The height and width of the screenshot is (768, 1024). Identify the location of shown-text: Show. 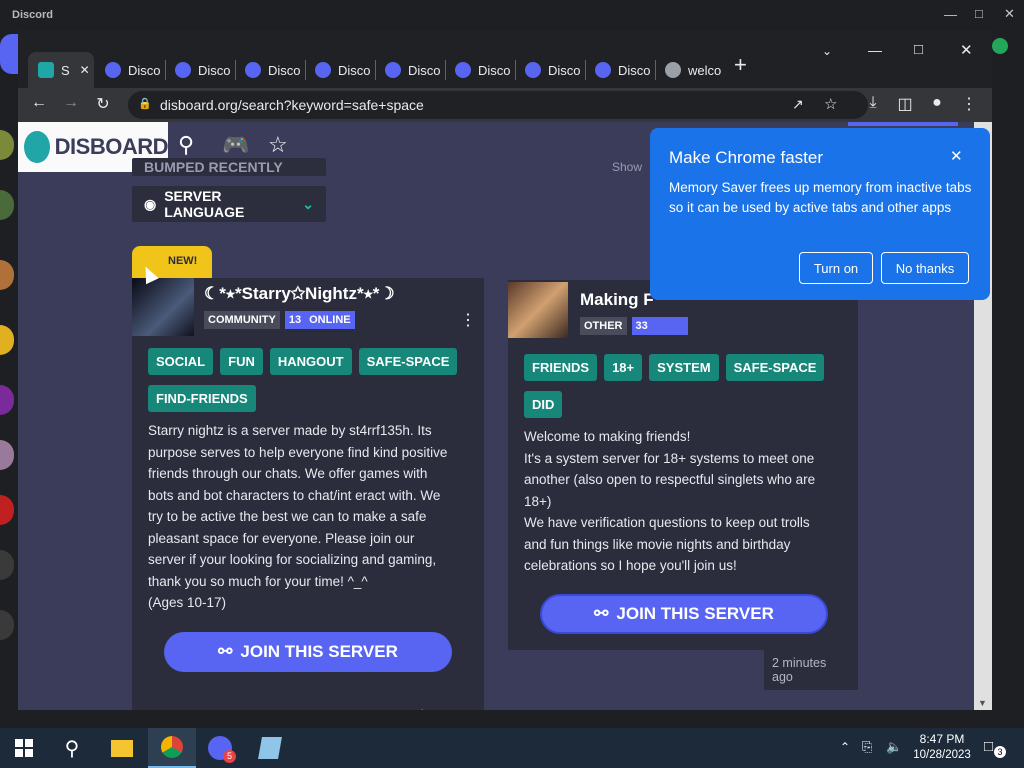
(627, 167).